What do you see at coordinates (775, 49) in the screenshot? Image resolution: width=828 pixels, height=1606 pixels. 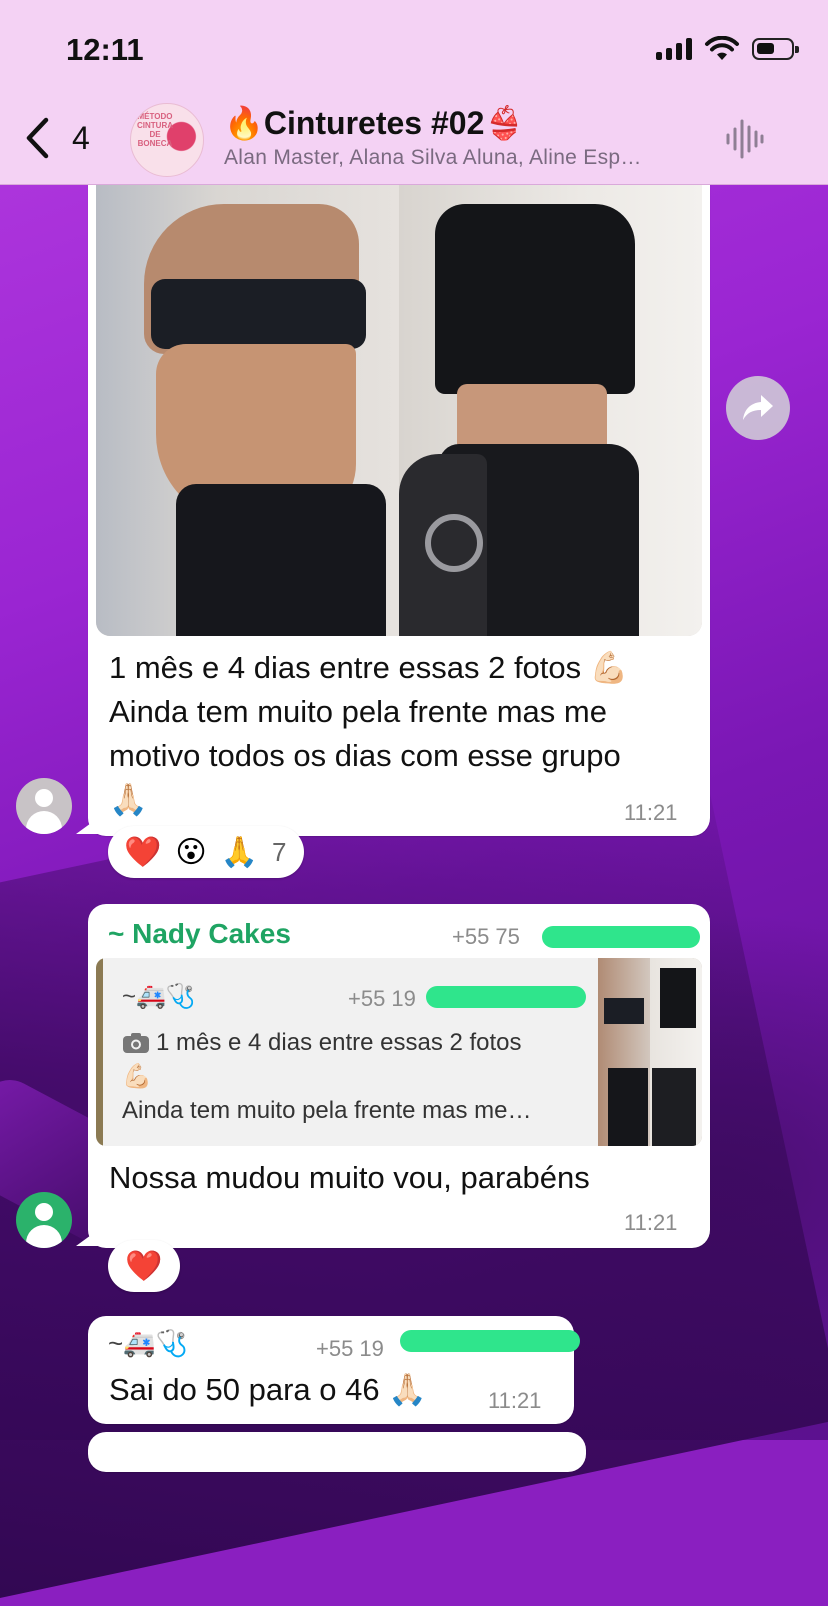 I see `battery-icon` at bounding box center [775, 49].